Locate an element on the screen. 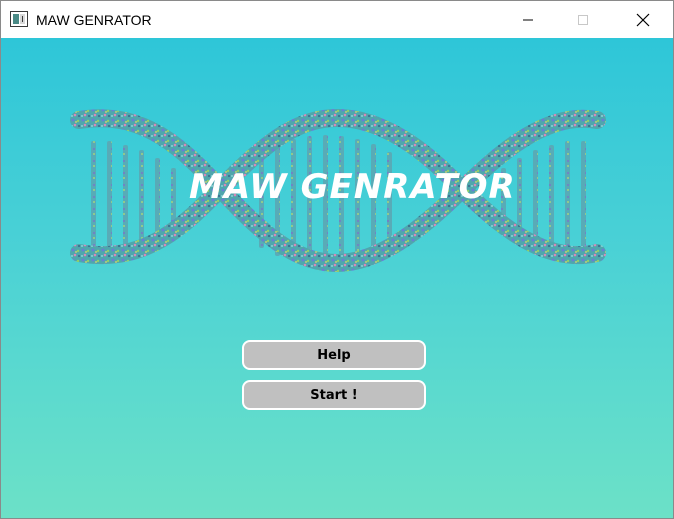  title-bar: MAW GENRATOR is located at coordinates (337, 19).